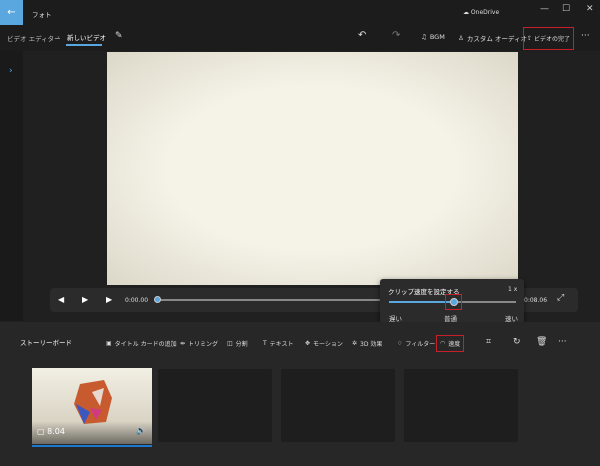 This screenshot has height=466, width=600. What do you see at coordinates (496, 39) in the screenshot?
I see `custom-audio-label: カスタム オーディオ` at bounding box center [496, 39].